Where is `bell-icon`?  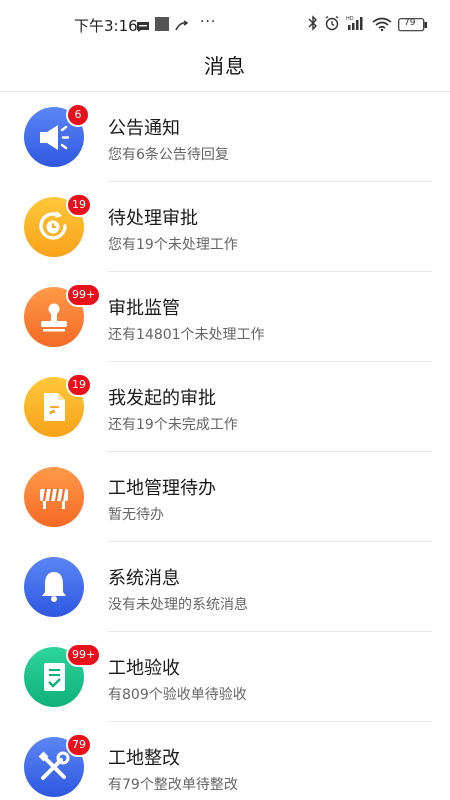
bell-icon is located at coordinates (54, 587).